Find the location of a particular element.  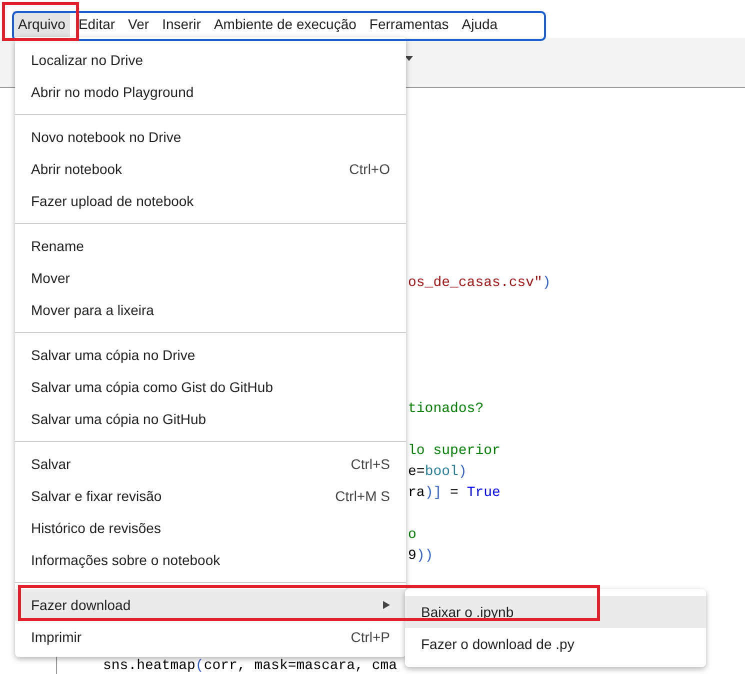

code-line: o is located at coordinates (412, 535).